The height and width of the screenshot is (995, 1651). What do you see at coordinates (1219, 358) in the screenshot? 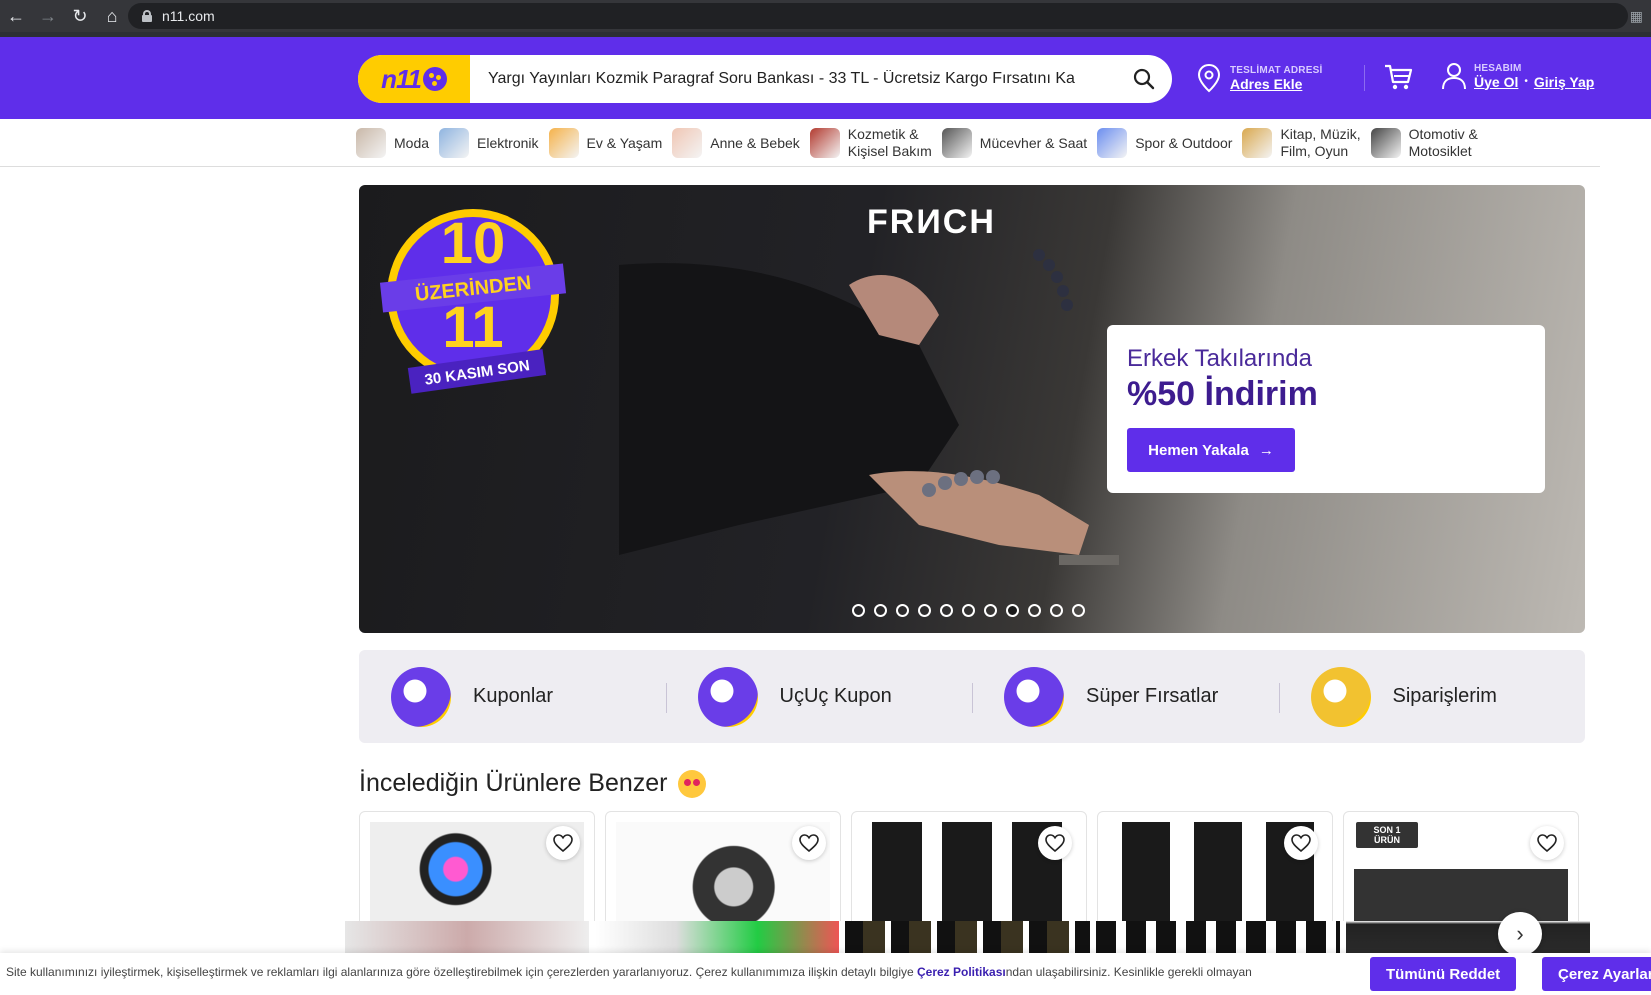
I see `promo-line1: Erkek Takılarında` at bounding box center [1219, 358].